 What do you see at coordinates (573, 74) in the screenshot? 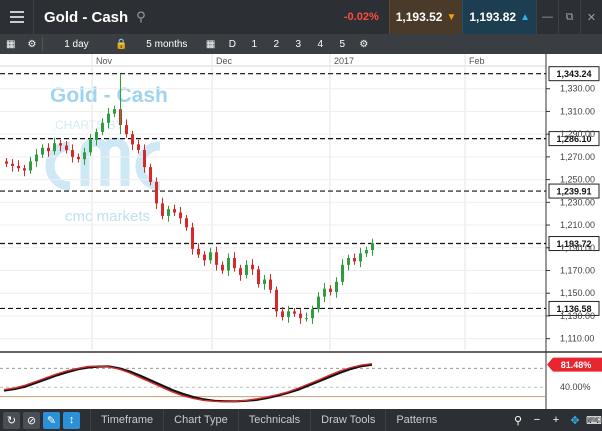
I see `level-label: 1,343.24` at bounding box center [573, 74].